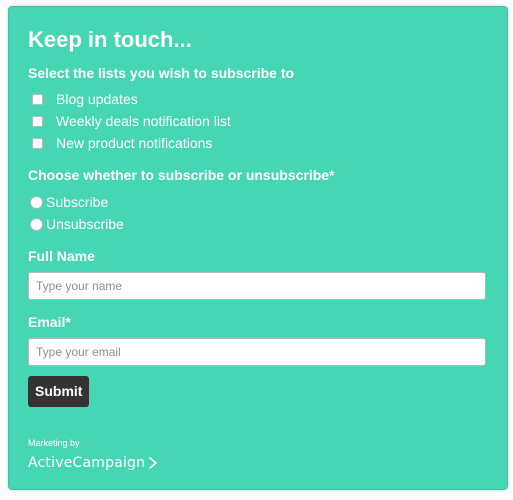 The width and height of the screenshot is (513, 500). I want to click on subscribe-radio-label: Subscribe, so click(77, 202).